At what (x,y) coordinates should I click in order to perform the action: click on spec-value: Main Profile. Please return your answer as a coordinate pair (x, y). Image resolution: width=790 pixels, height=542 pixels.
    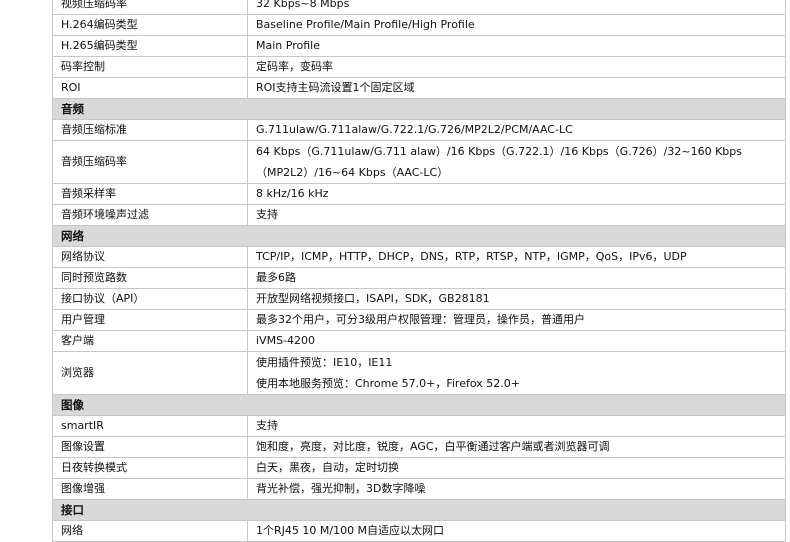
    Looking at the image, I should click on (516, 46).